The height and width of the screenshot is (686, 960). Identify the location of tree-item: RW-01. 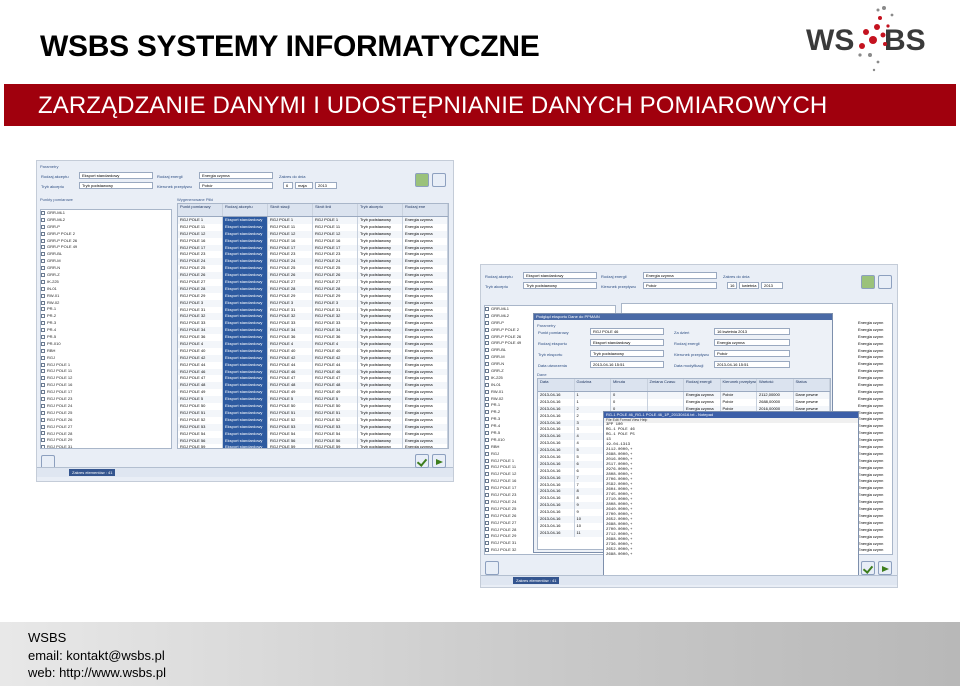
(106, 296).